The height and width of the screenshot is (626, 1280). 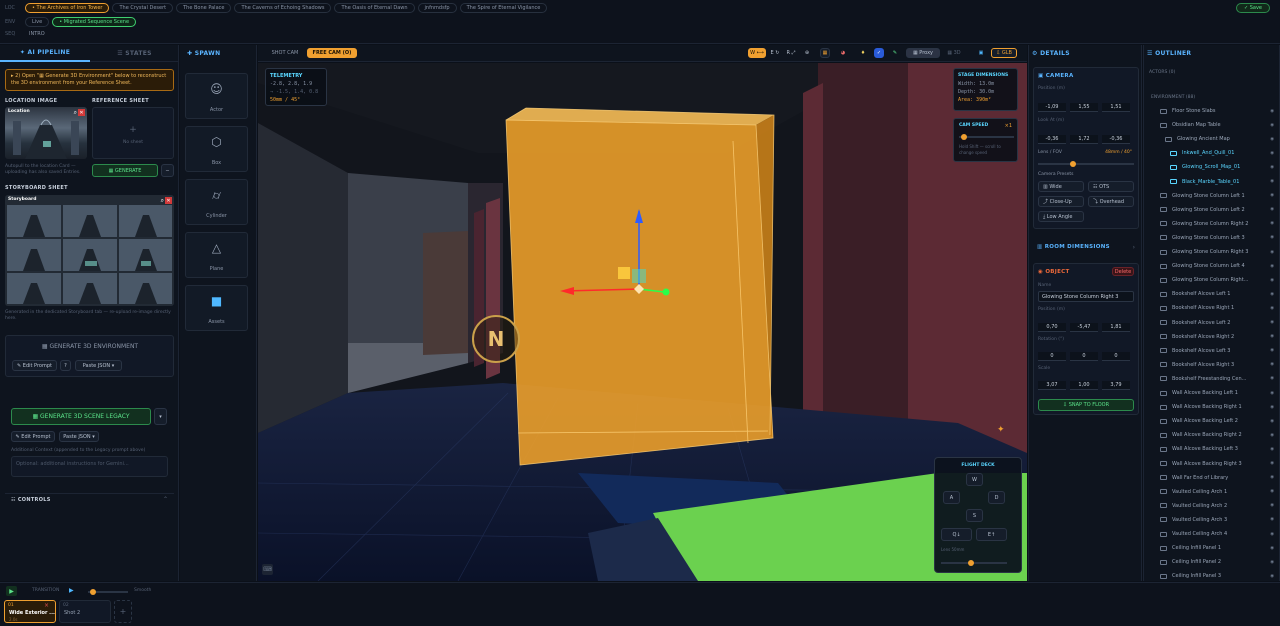 I want to click on object-scale-y: 1,00, so click(x=1084, y=385).